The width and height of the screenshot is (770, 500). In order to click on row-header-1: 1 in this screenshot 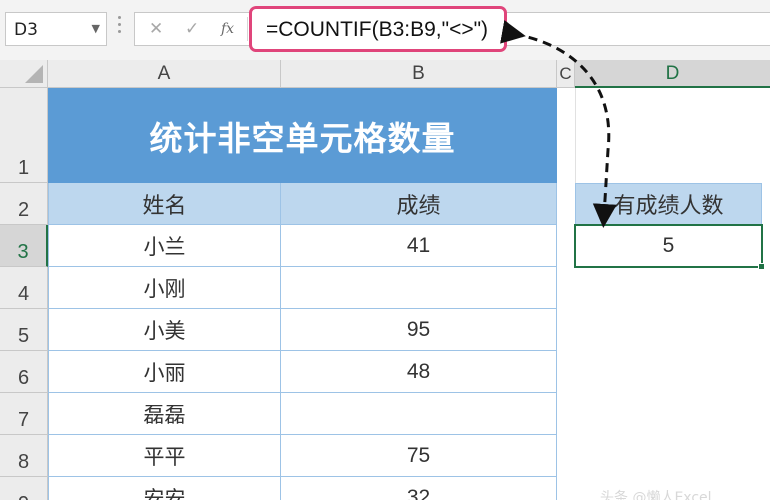, I will do `click(24, 135)`.